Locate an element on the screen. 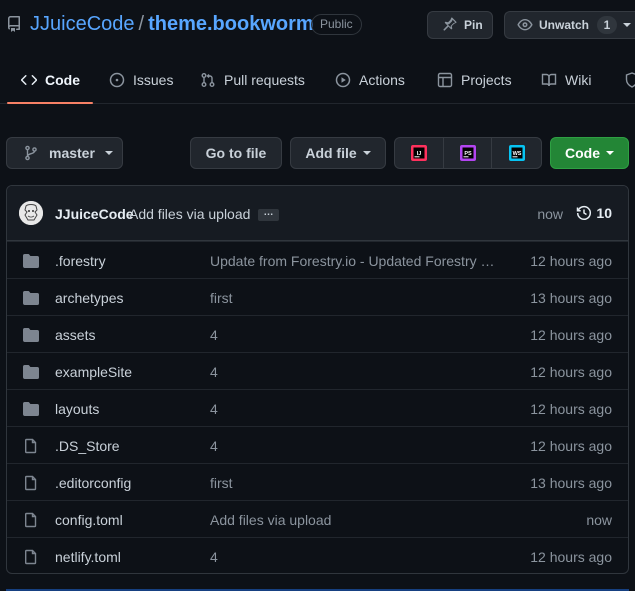 This screenshot has width=635, height=591. open-in-webstorm-button: WS is located at coordinates (516, 153).